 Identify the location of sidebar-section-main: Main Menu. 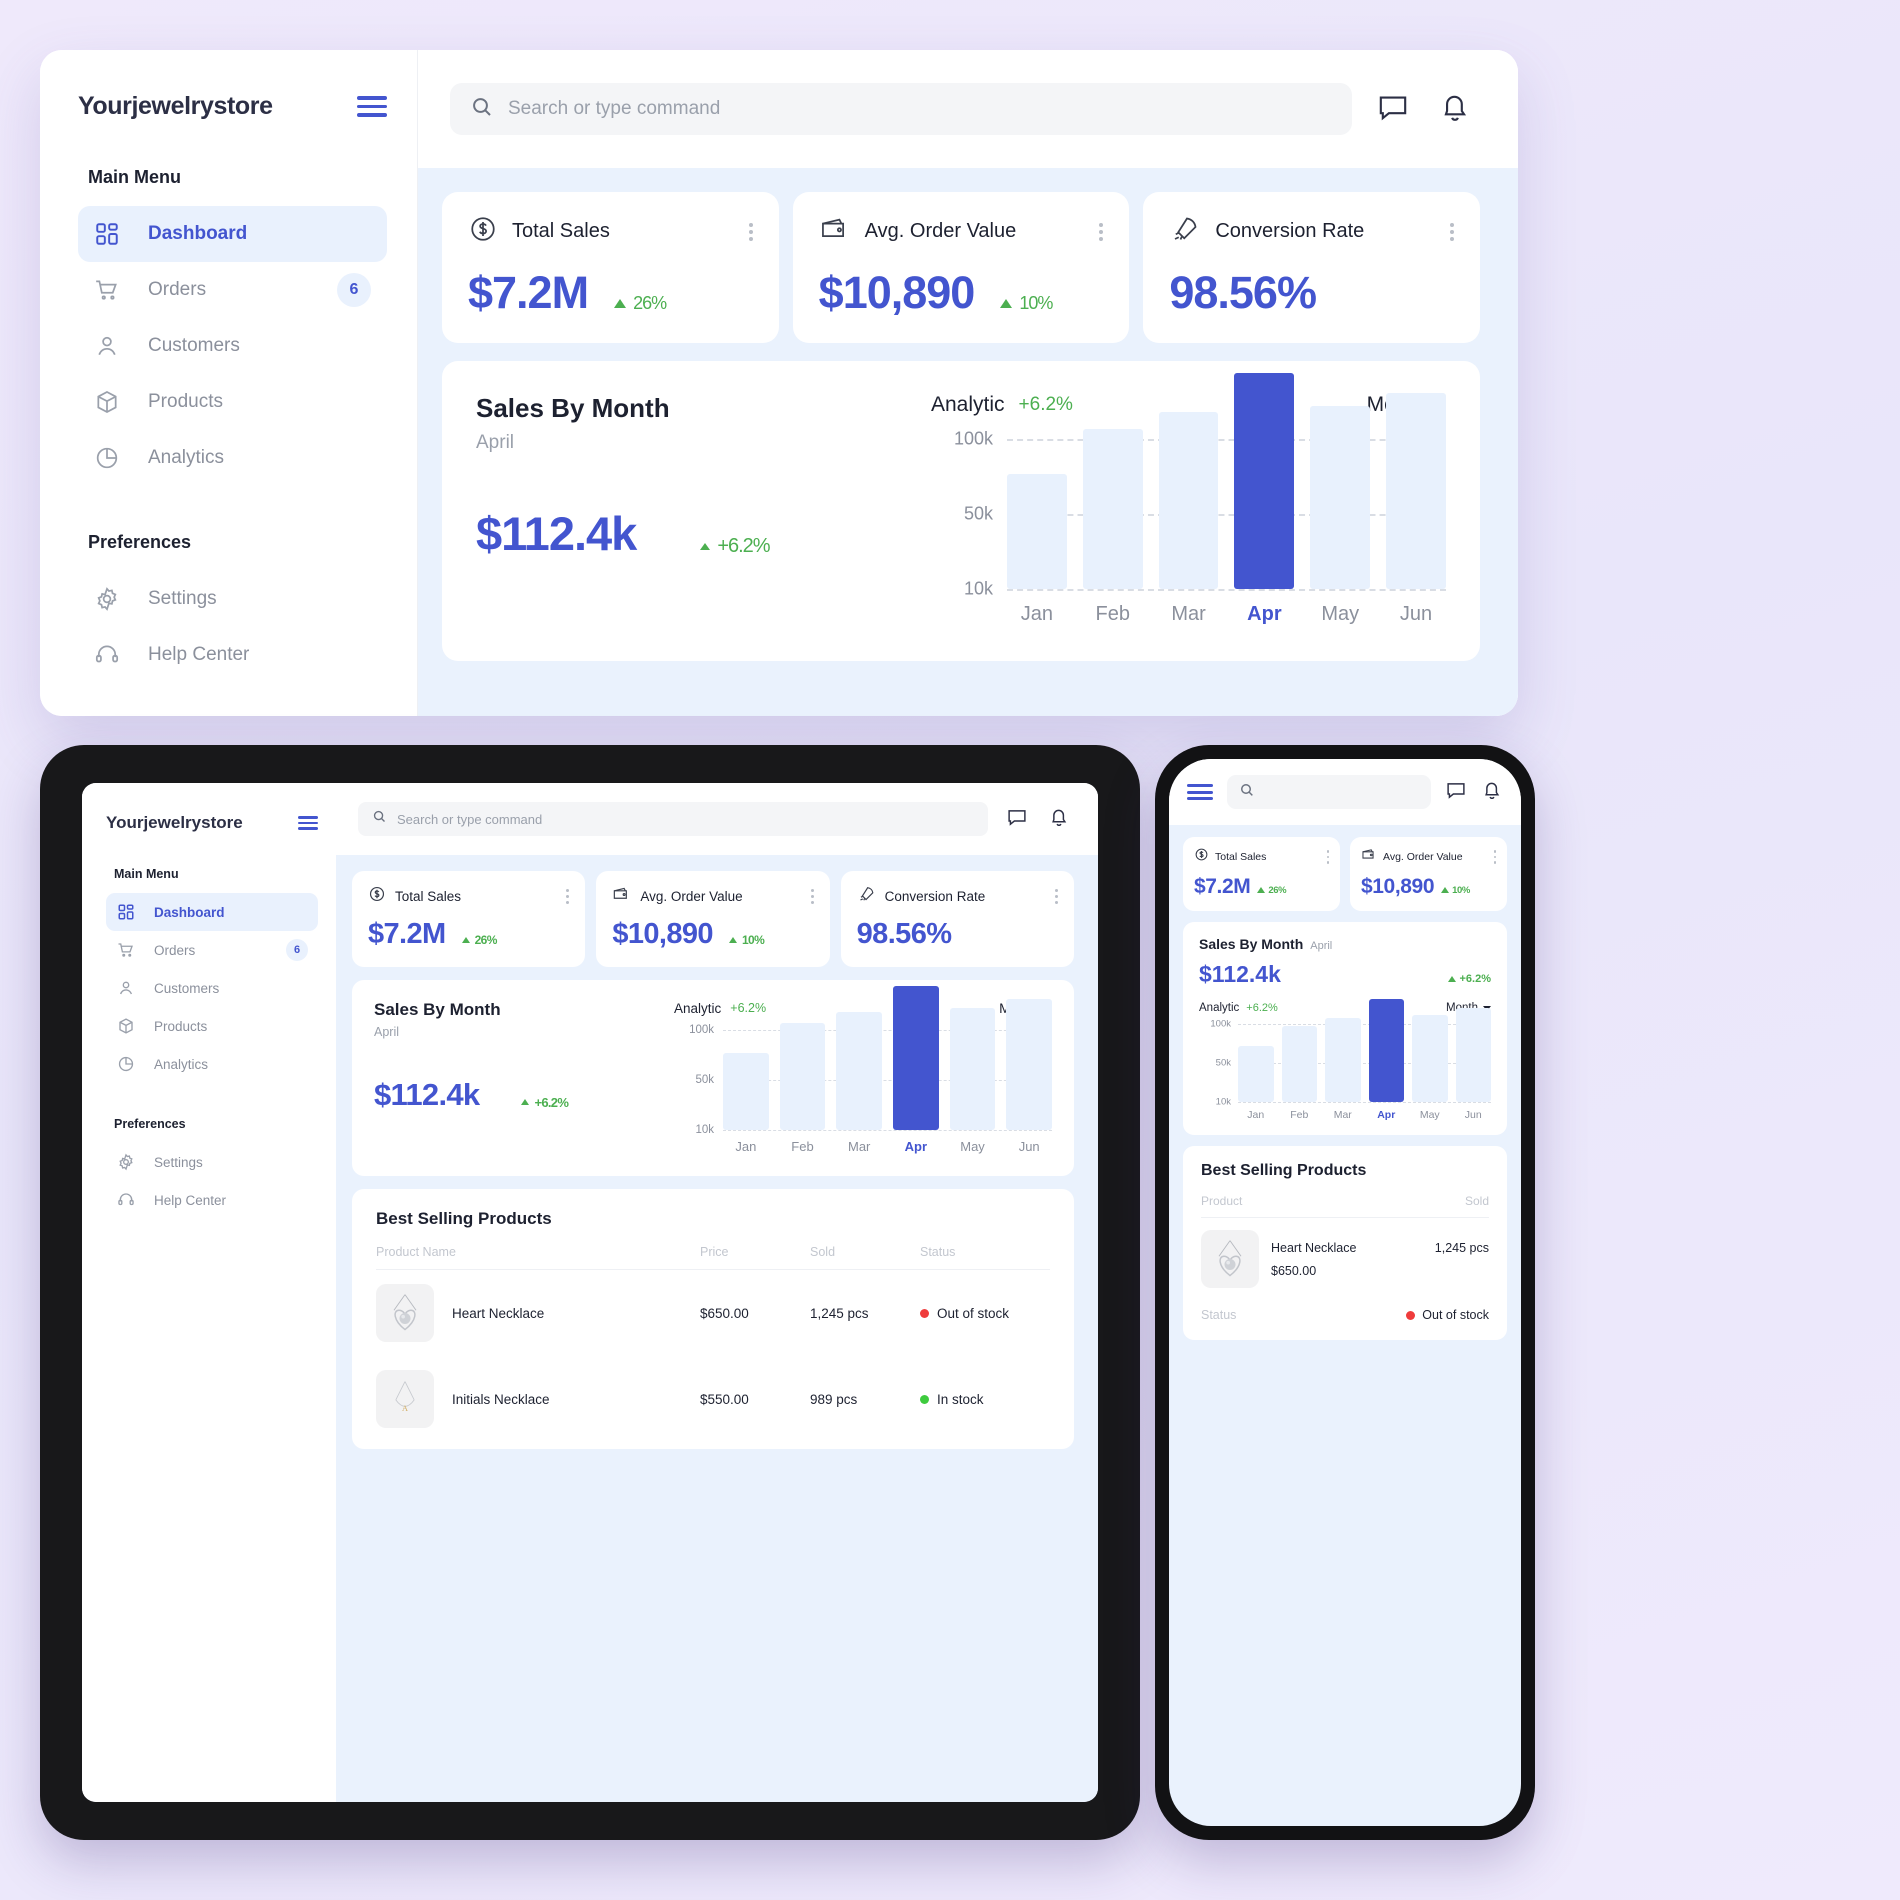
(134, 177).